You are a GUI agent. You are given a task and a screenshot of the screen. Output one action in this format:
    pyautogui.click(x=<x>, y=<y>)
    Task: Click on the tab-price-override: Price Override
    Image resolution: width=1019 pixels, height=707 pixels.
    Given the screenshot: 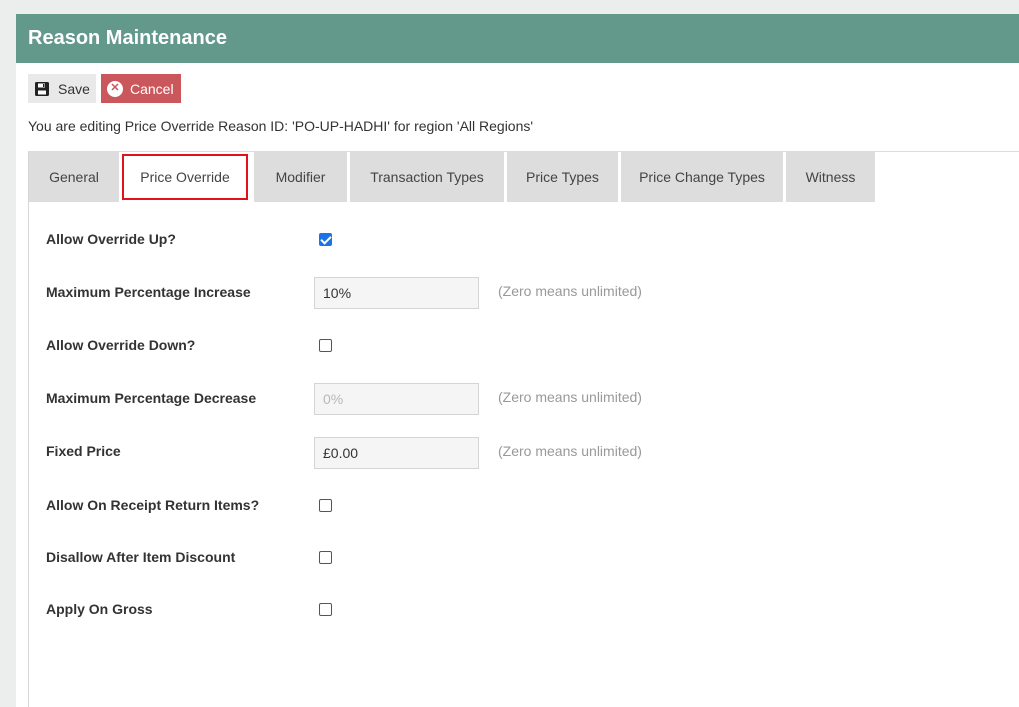 What is the action you would take?
    pyautogui.click(x=185, y=177)
    